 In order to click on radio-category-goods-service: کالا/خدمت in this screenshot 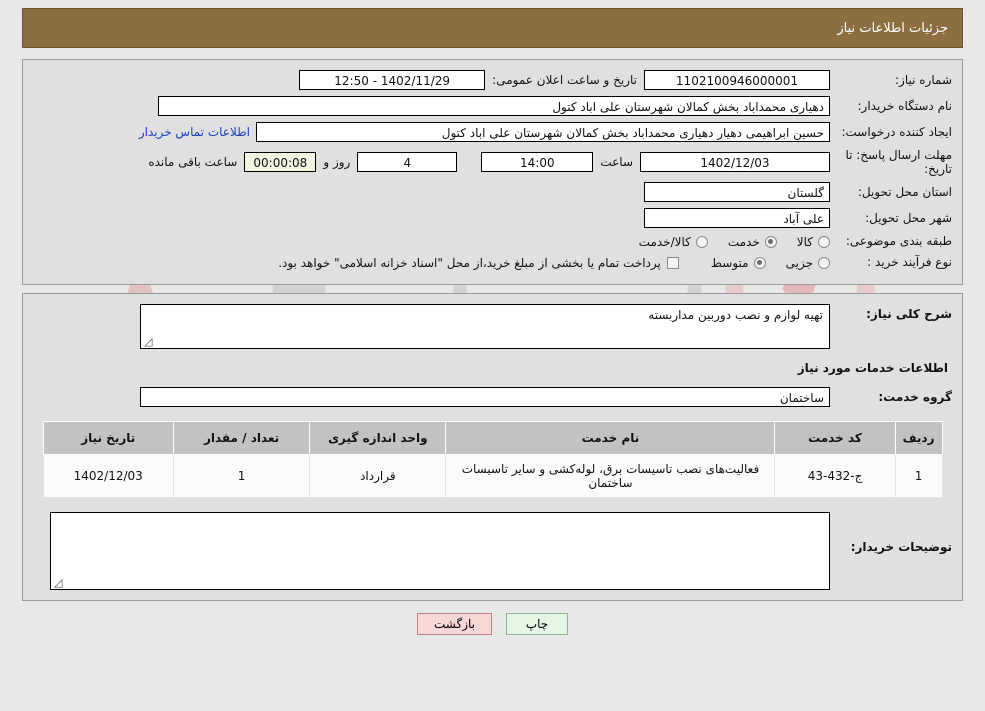, I will do `click(673, 242)`.